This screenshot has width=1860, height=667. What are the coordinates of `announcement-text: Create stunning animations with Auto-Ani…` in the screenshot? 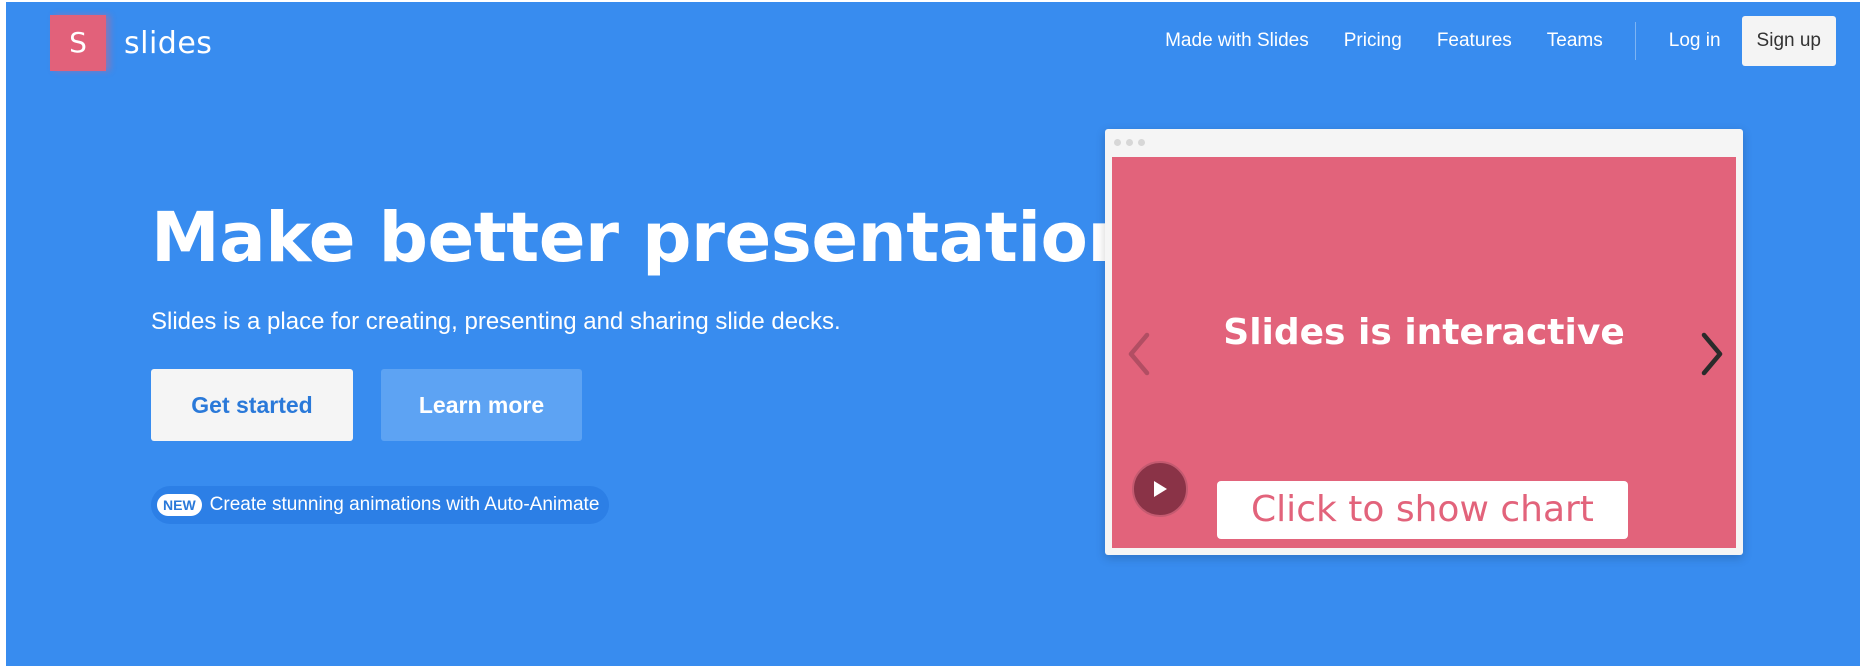 It's located at (404, 504).